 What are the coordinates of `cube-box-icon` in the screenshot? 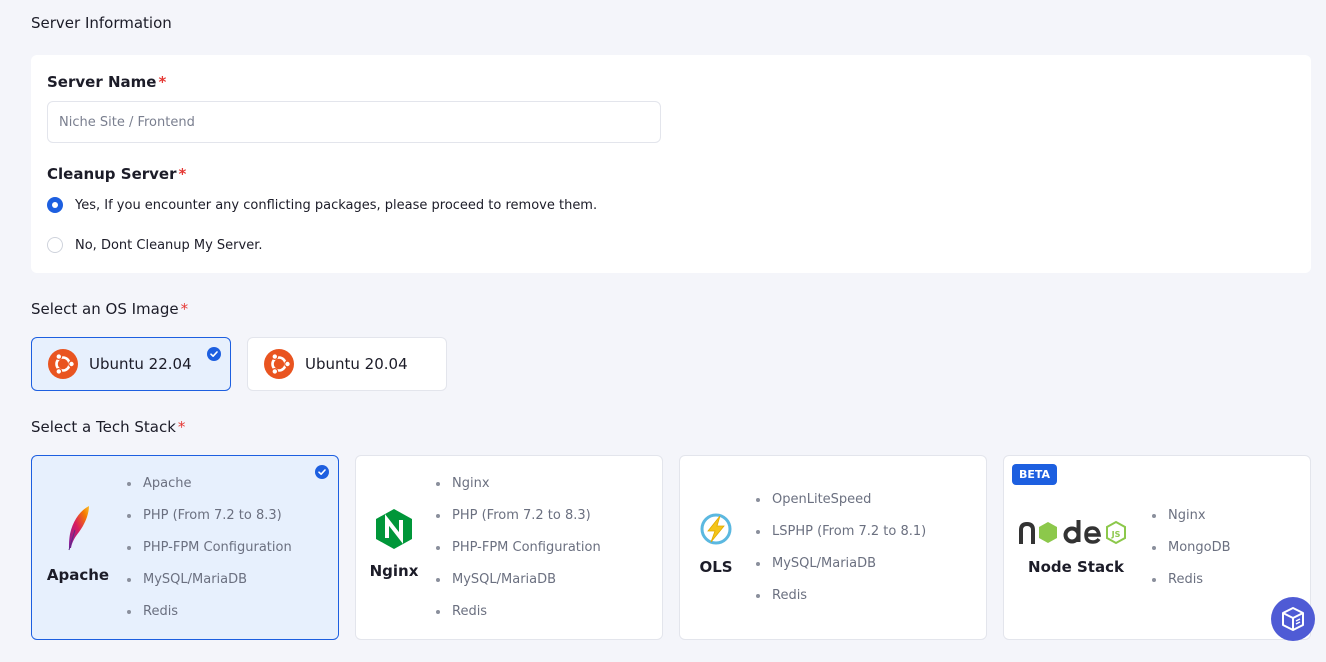 It's located at (1293, 619).